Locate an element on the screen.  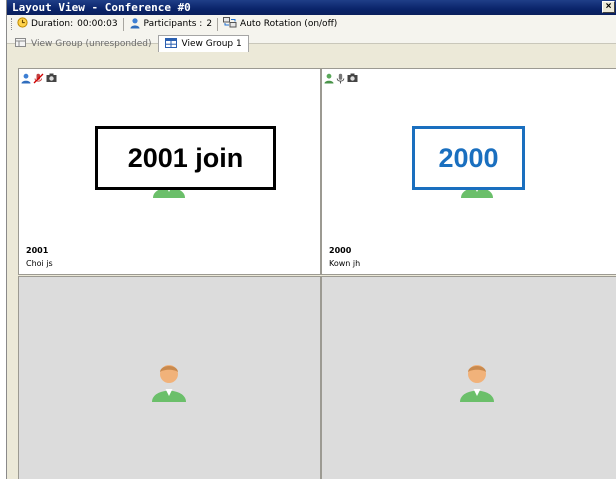
close-button: × is located at coordinates (608, 7).